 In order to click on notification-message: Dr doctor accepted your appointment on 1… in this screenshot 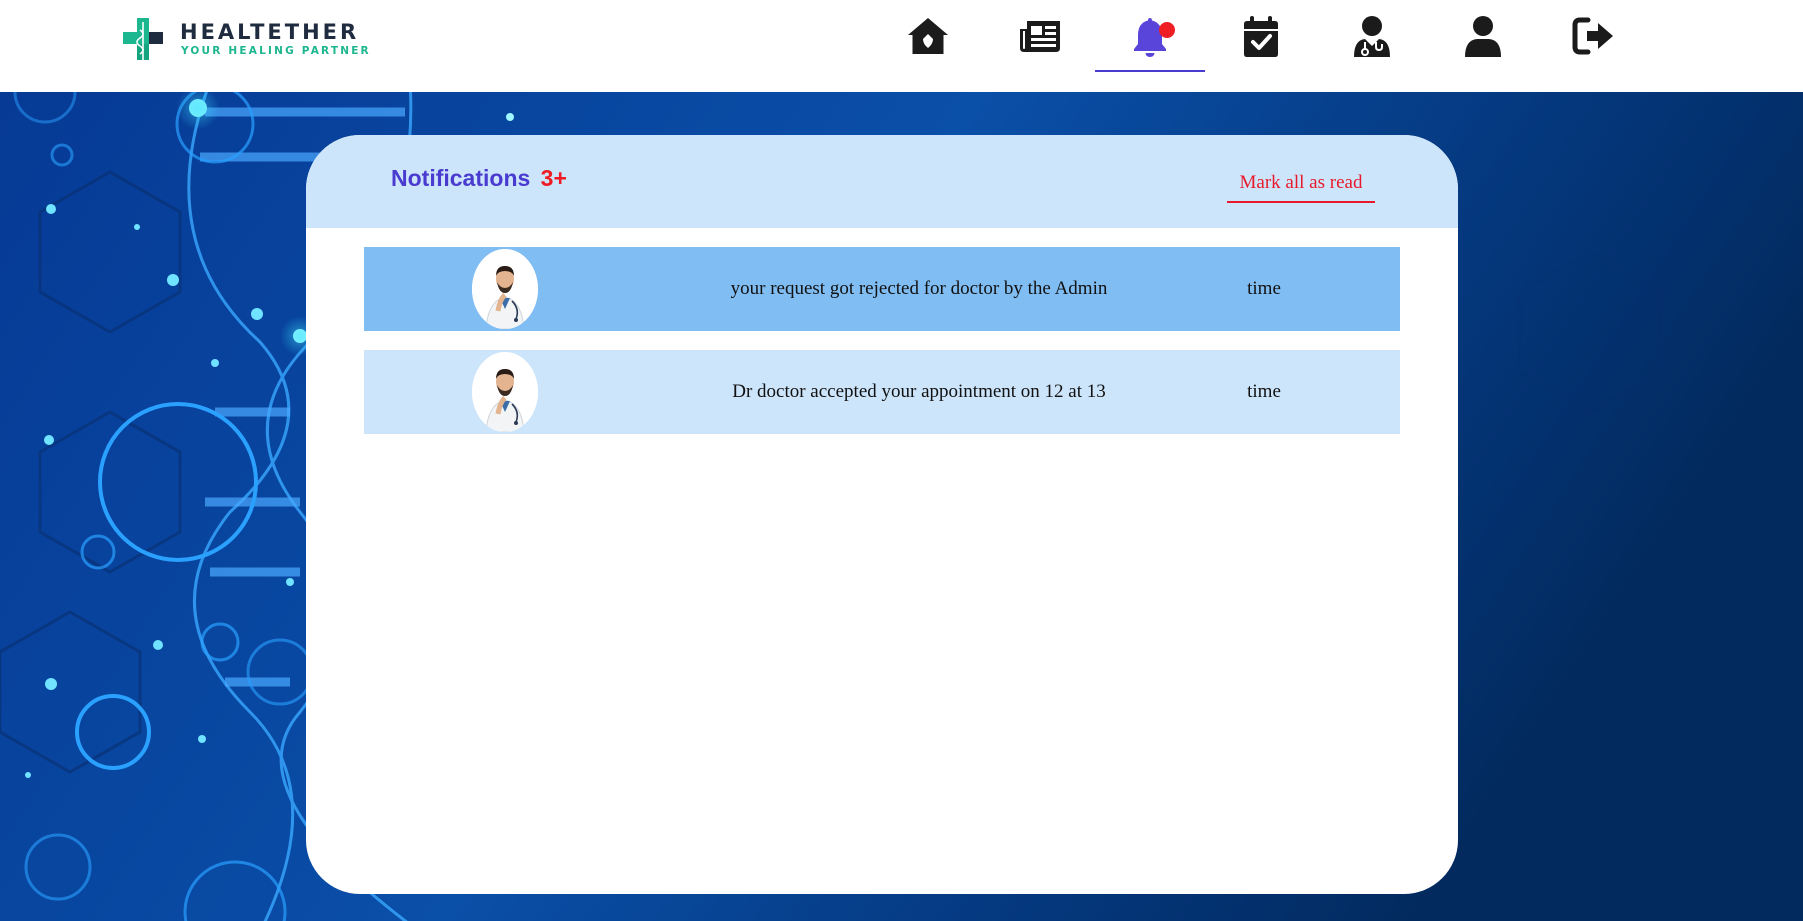, I will do `click(919, 391)`.